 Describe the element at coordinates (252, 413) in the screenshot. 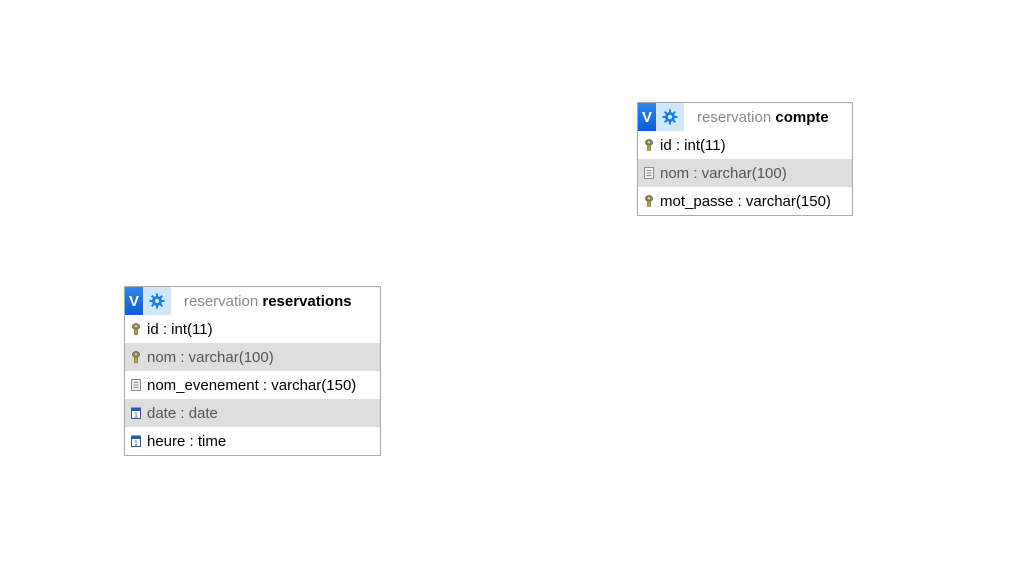

I see `column-row: date` at that location.